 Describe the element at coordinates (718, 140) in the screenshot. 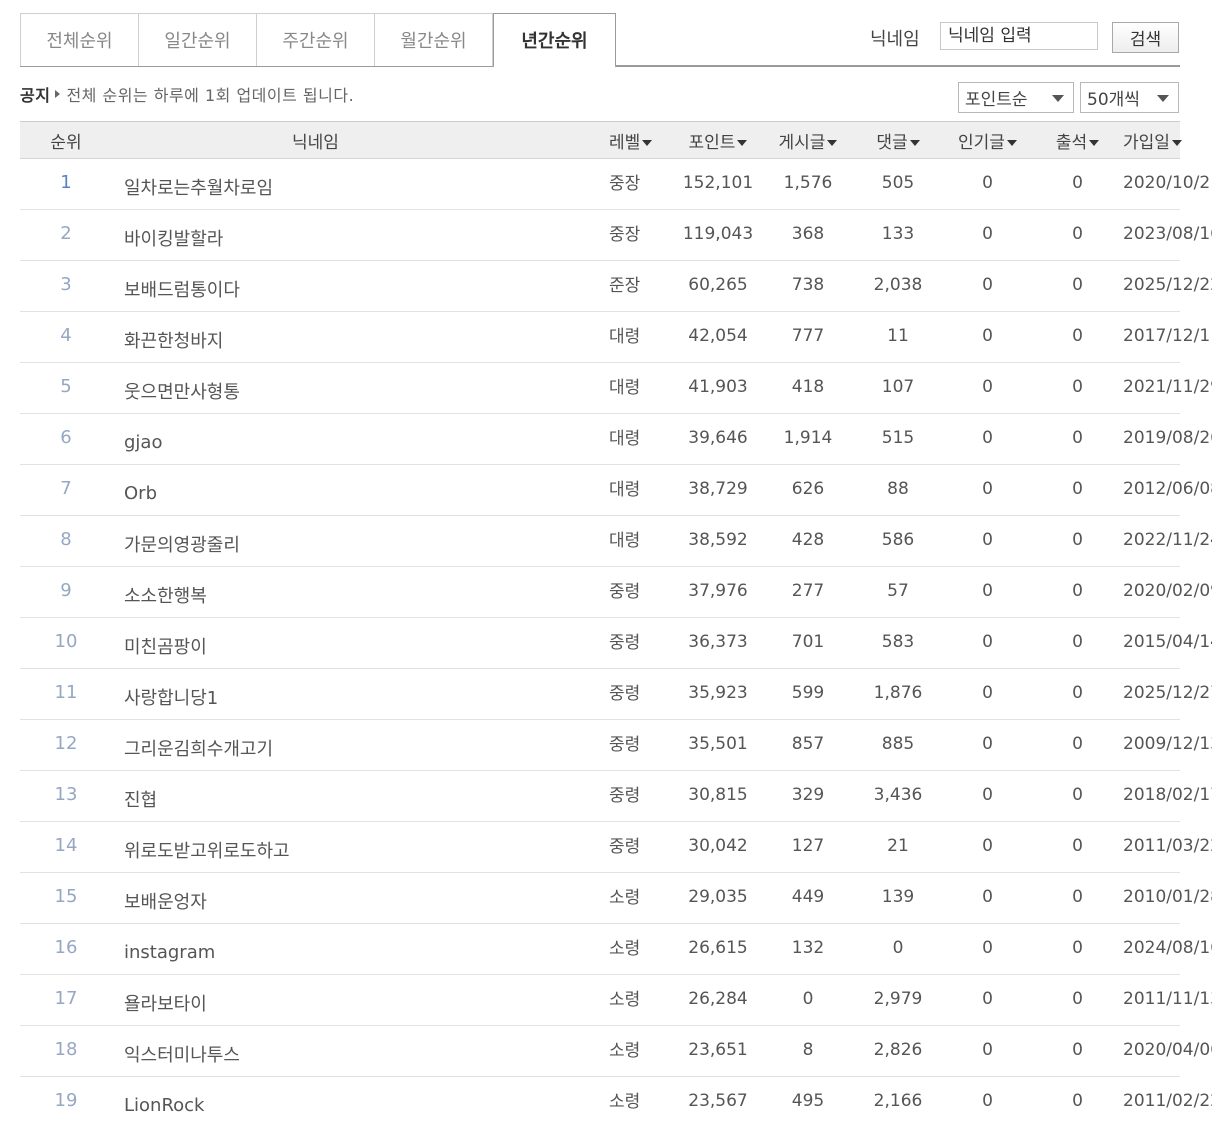

I see `header-points: 포인트` at that location.